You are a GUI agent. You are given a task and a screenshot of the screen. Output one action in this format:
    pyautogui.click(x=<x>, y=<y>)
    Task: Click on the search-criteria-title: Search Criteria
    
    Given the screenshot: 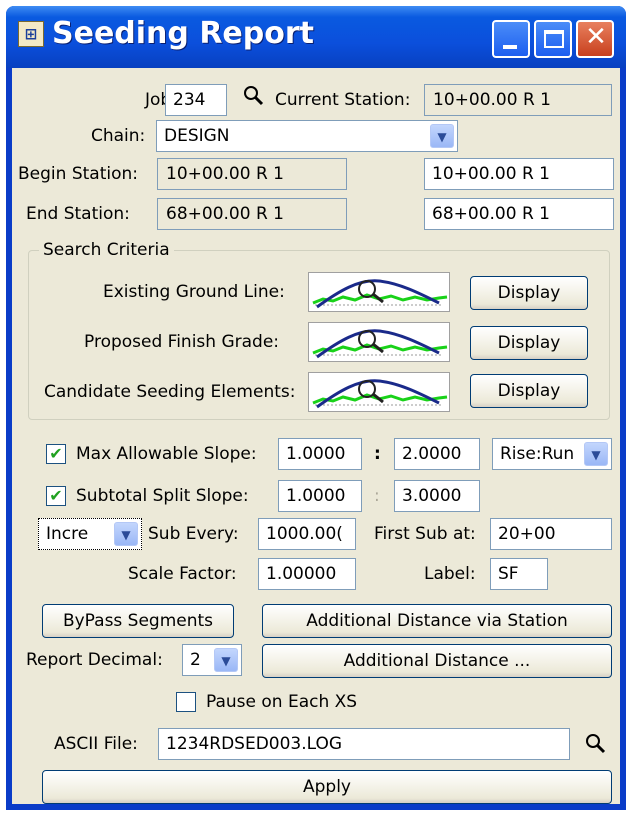 What is the action you would take?
    pyautogui.click(x=106, y=250)
    